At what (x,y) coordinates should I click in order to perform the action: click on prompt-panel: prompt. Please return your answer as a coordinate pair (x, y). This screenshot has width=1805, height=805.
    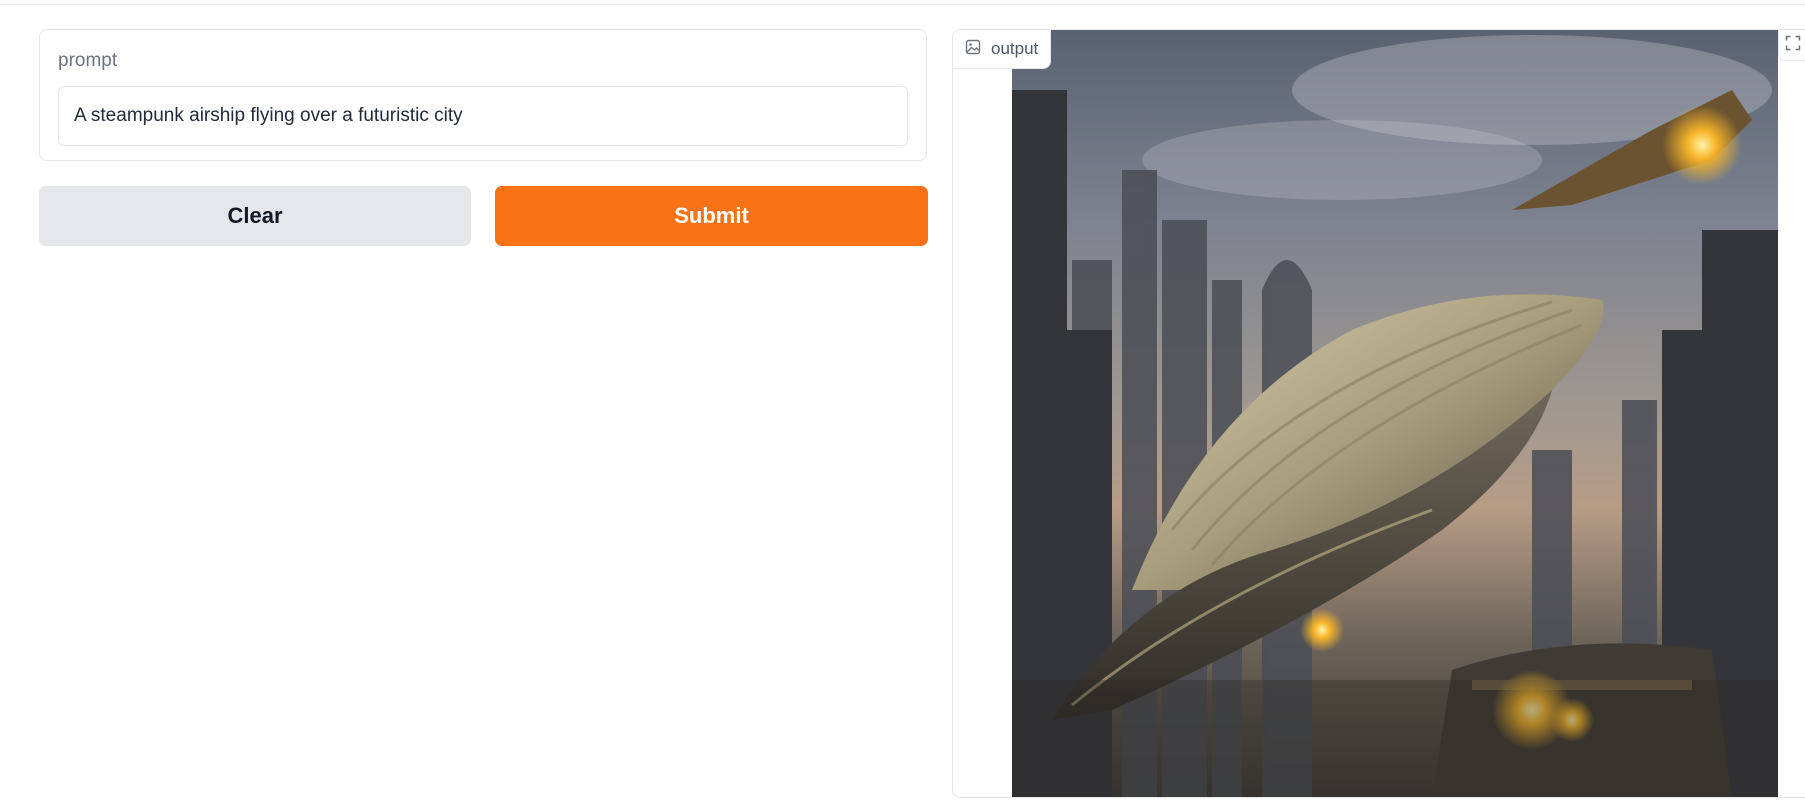
    Looking at the image, I should click on (483, 95).